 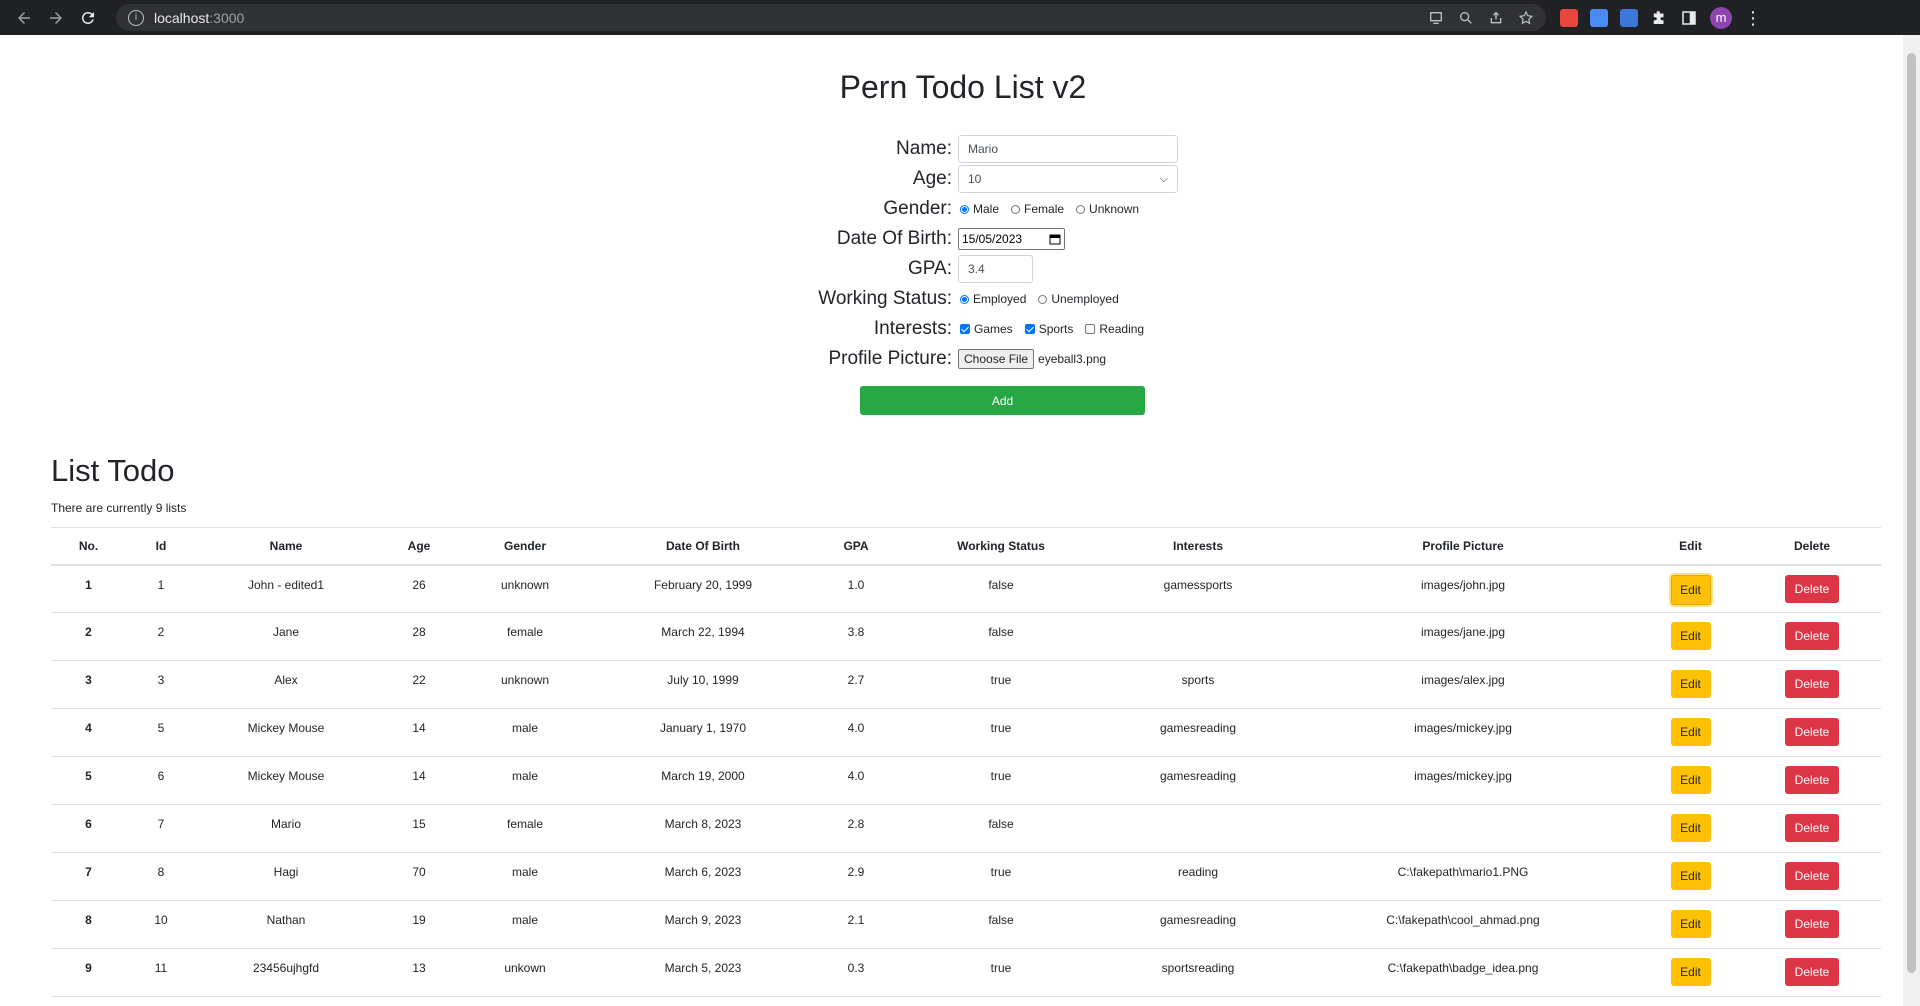 What do you see at coordinates (88, 546) in the screenshot?
I see `header-no: No.` at bounding box center [88, 546].